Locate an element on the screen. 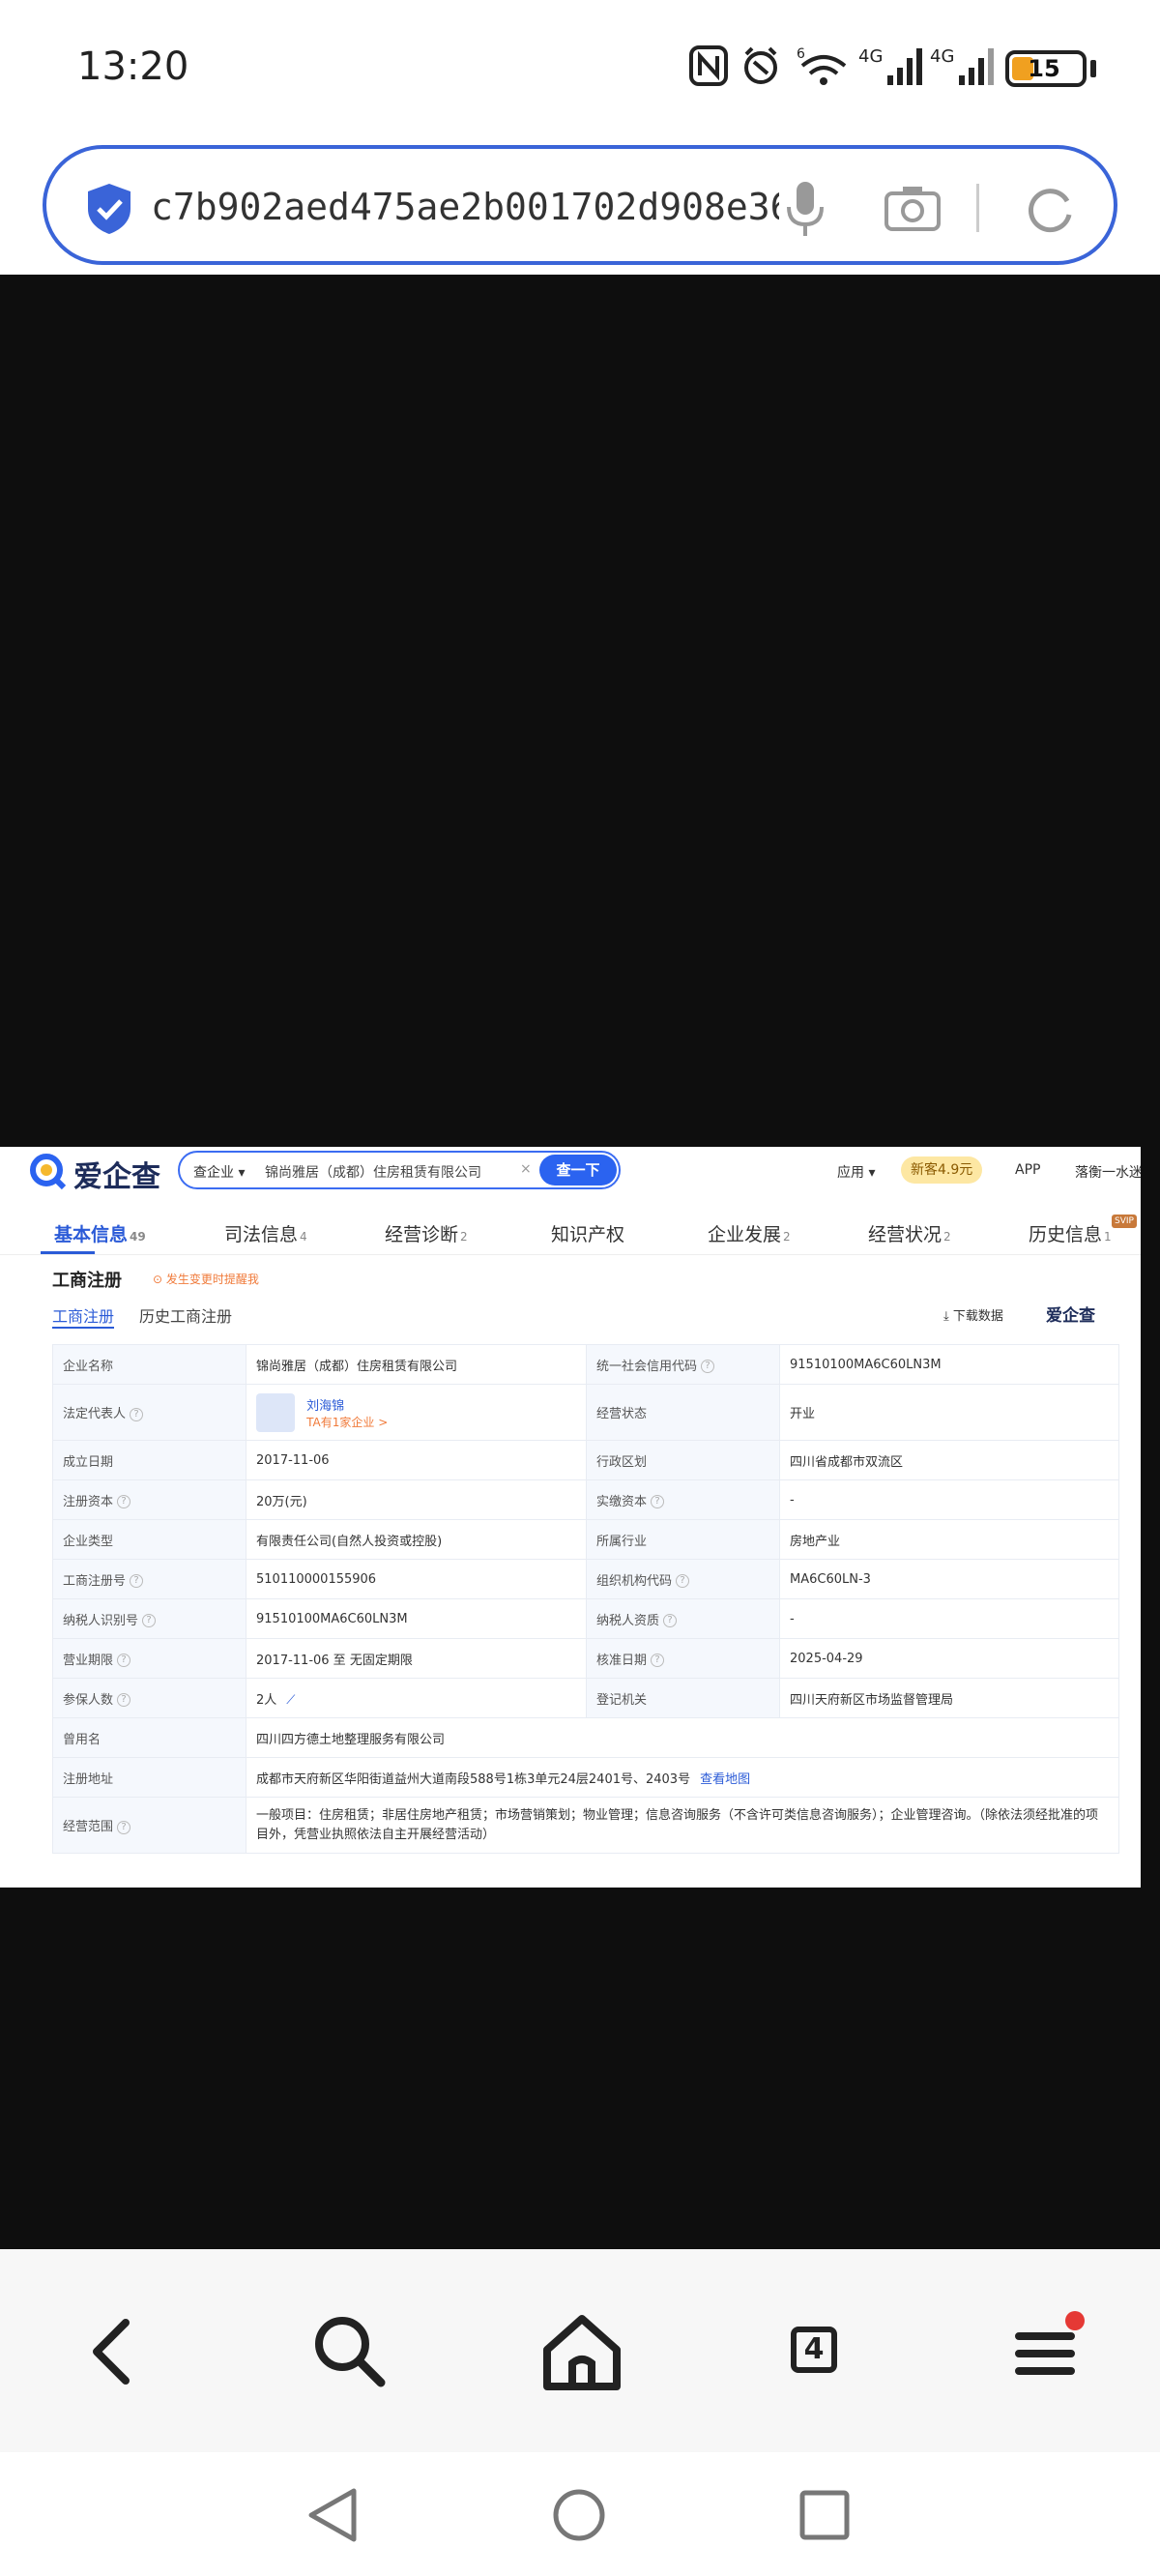  tab-label: 企业发展 is located at coordinates (745, 1234).